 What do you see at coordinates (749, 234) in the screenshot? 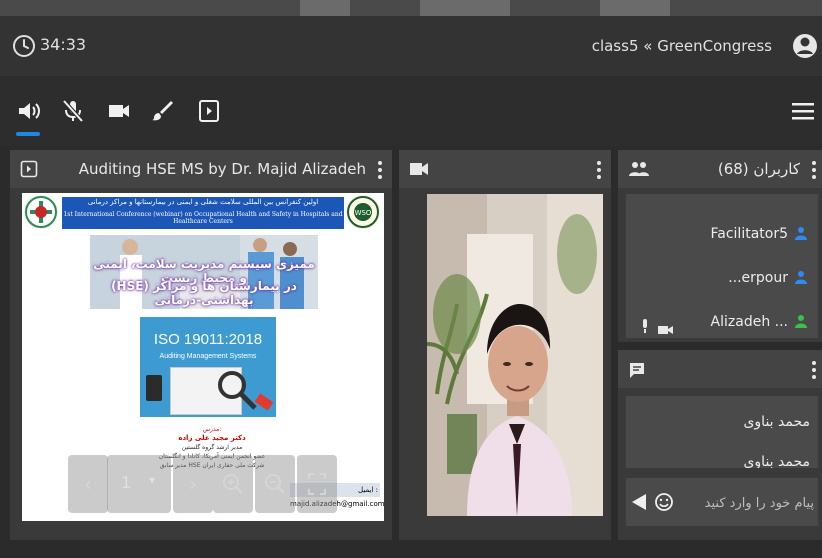
I see `user-name: Facilitator5` at bounding box center [749, 234].